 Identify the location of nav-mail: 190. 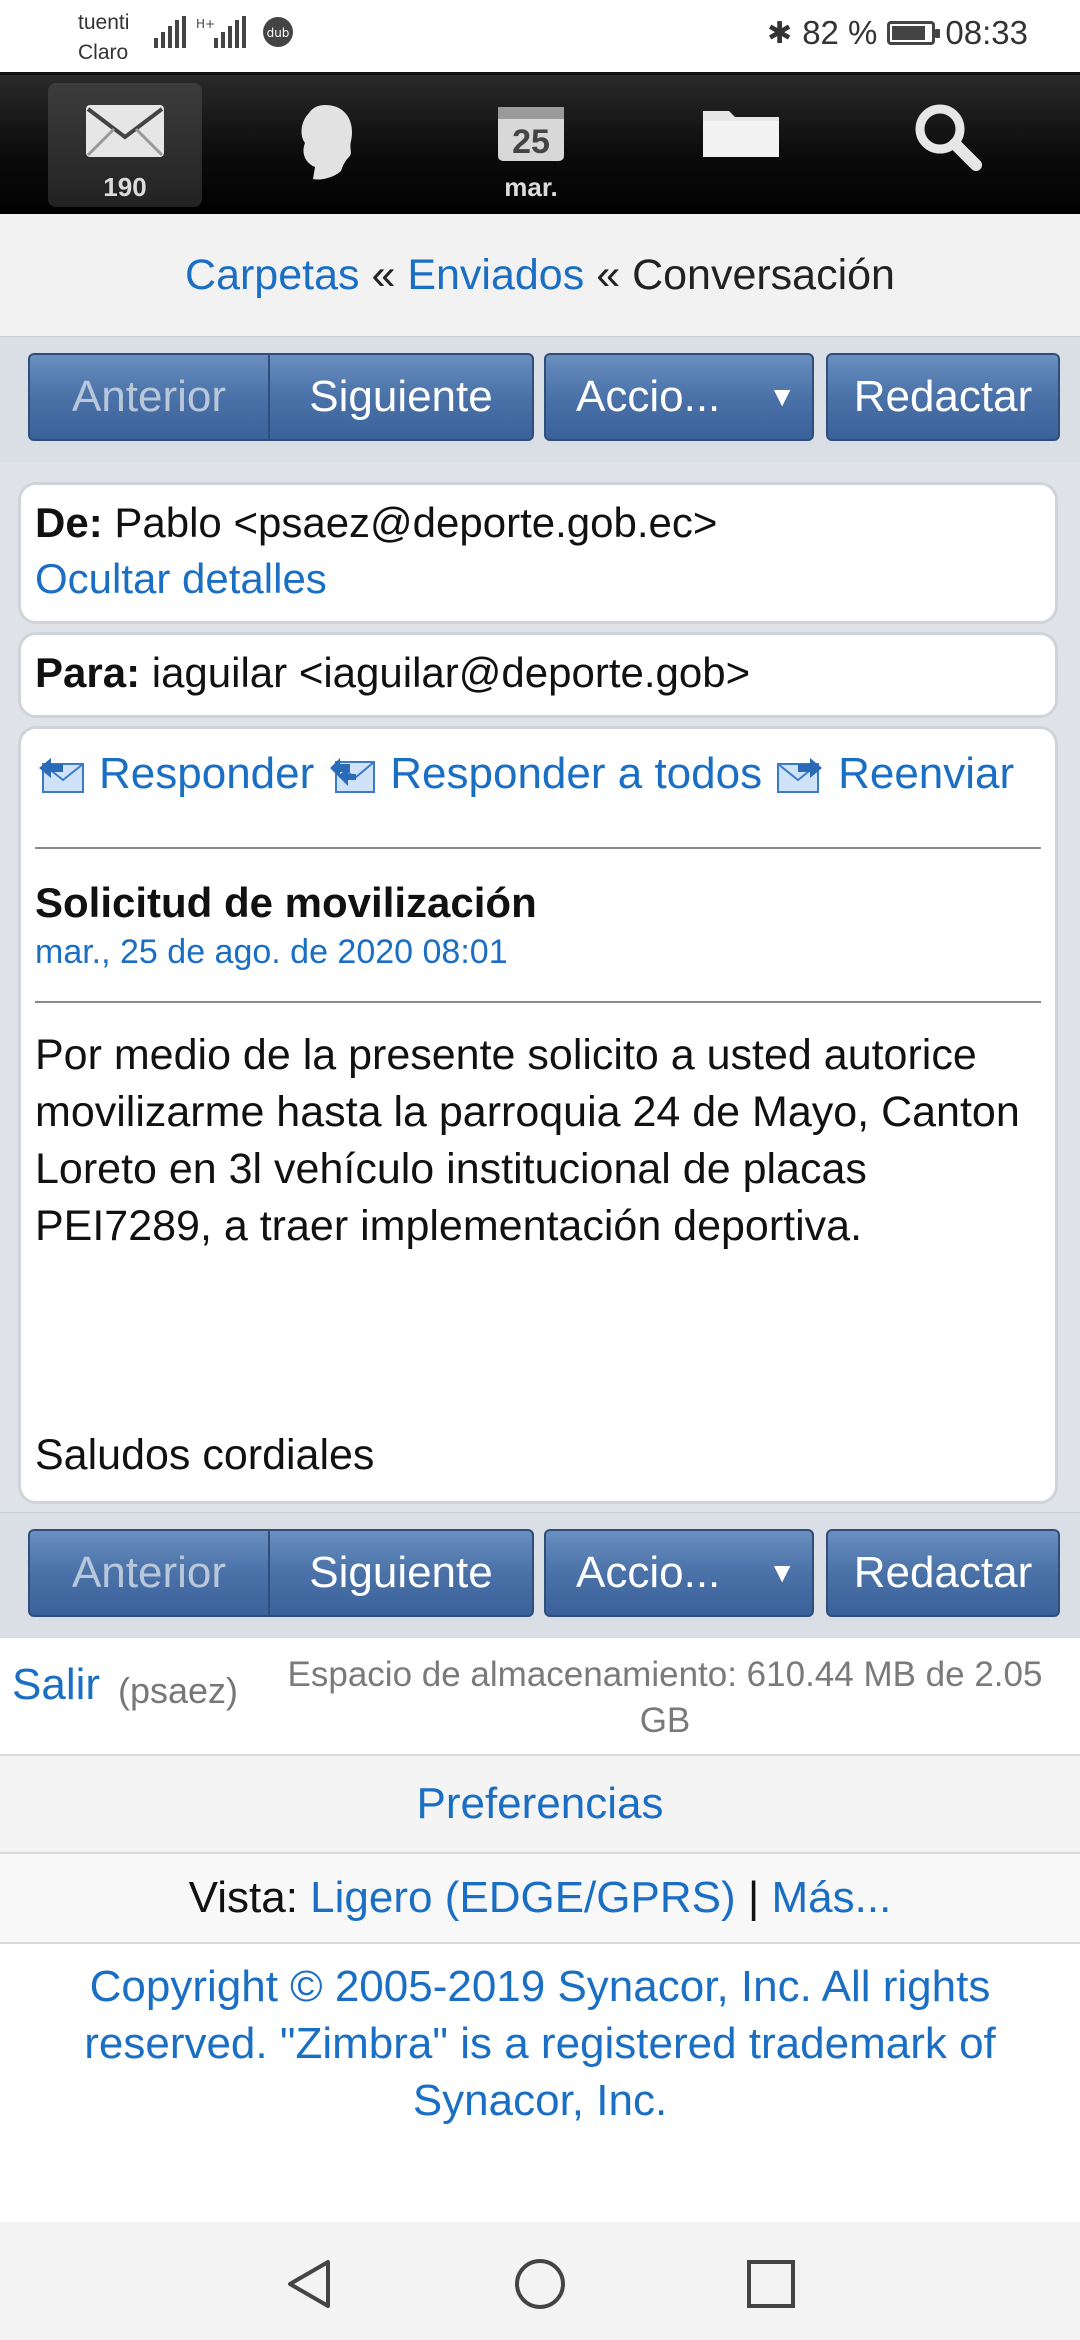
(125, 145).